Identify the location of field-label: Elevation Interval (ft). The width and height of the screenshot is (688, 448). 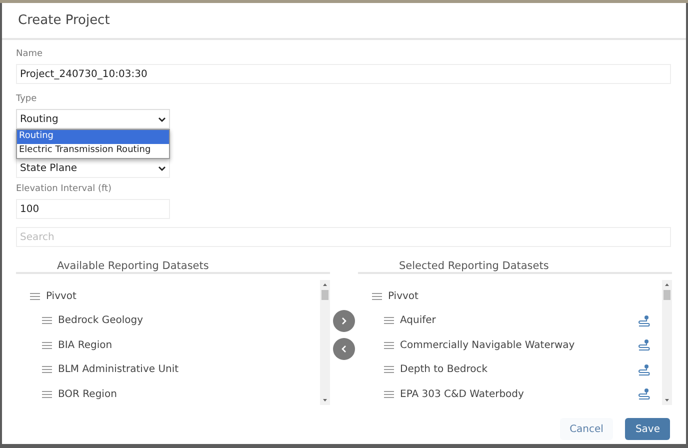
(64, 190).